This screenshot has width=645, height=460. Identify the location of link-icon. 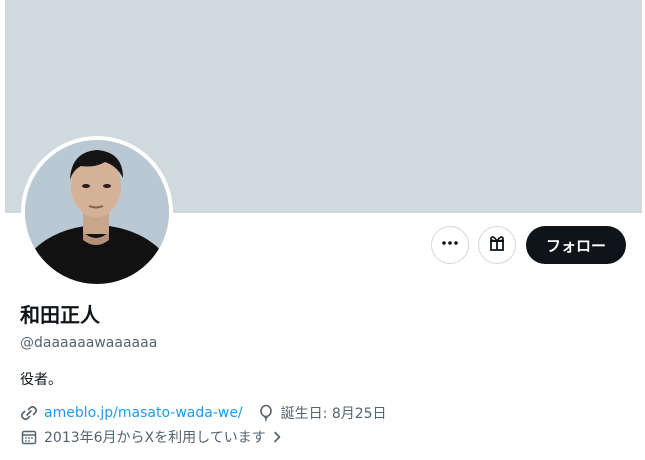
(29, 413).